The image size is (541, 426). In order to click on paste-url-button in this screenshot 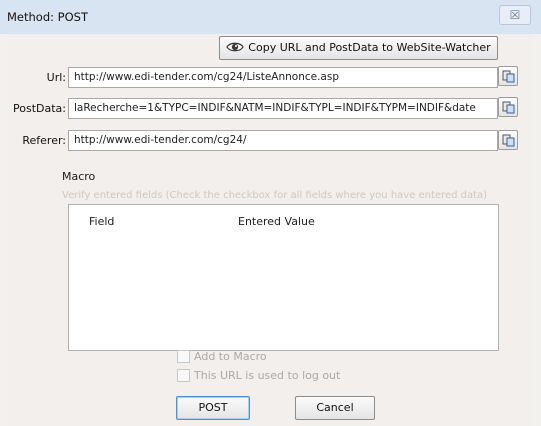, I will do `click(508, 76)`.